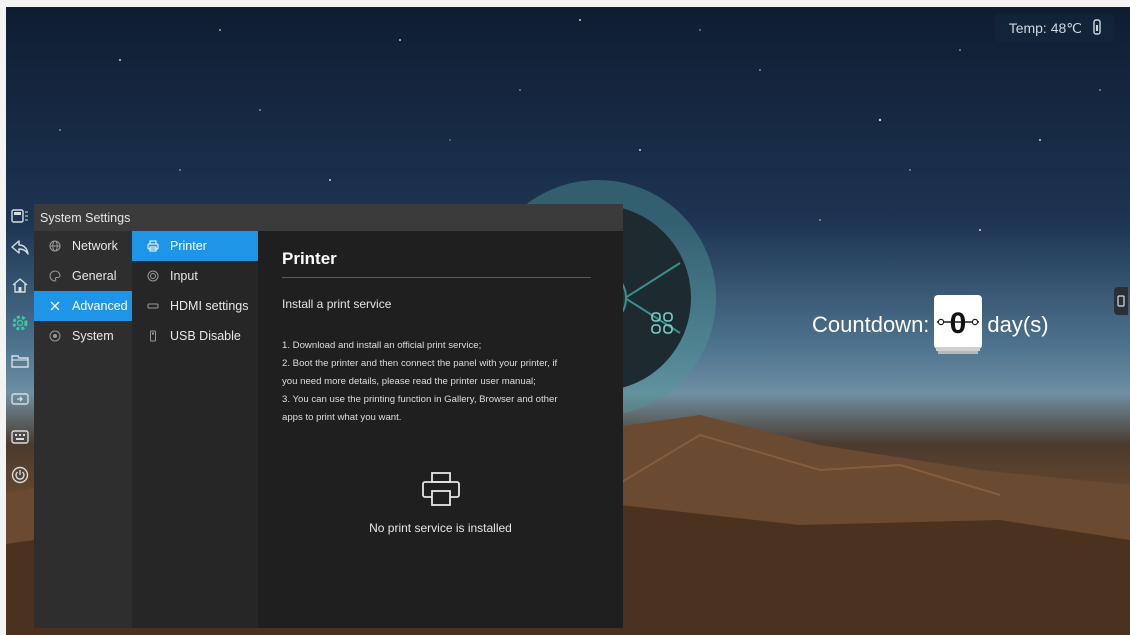 Image resolution: width=1130 pixels, height=635 pixels. I want to click on globe-icon, so click(55, 246).